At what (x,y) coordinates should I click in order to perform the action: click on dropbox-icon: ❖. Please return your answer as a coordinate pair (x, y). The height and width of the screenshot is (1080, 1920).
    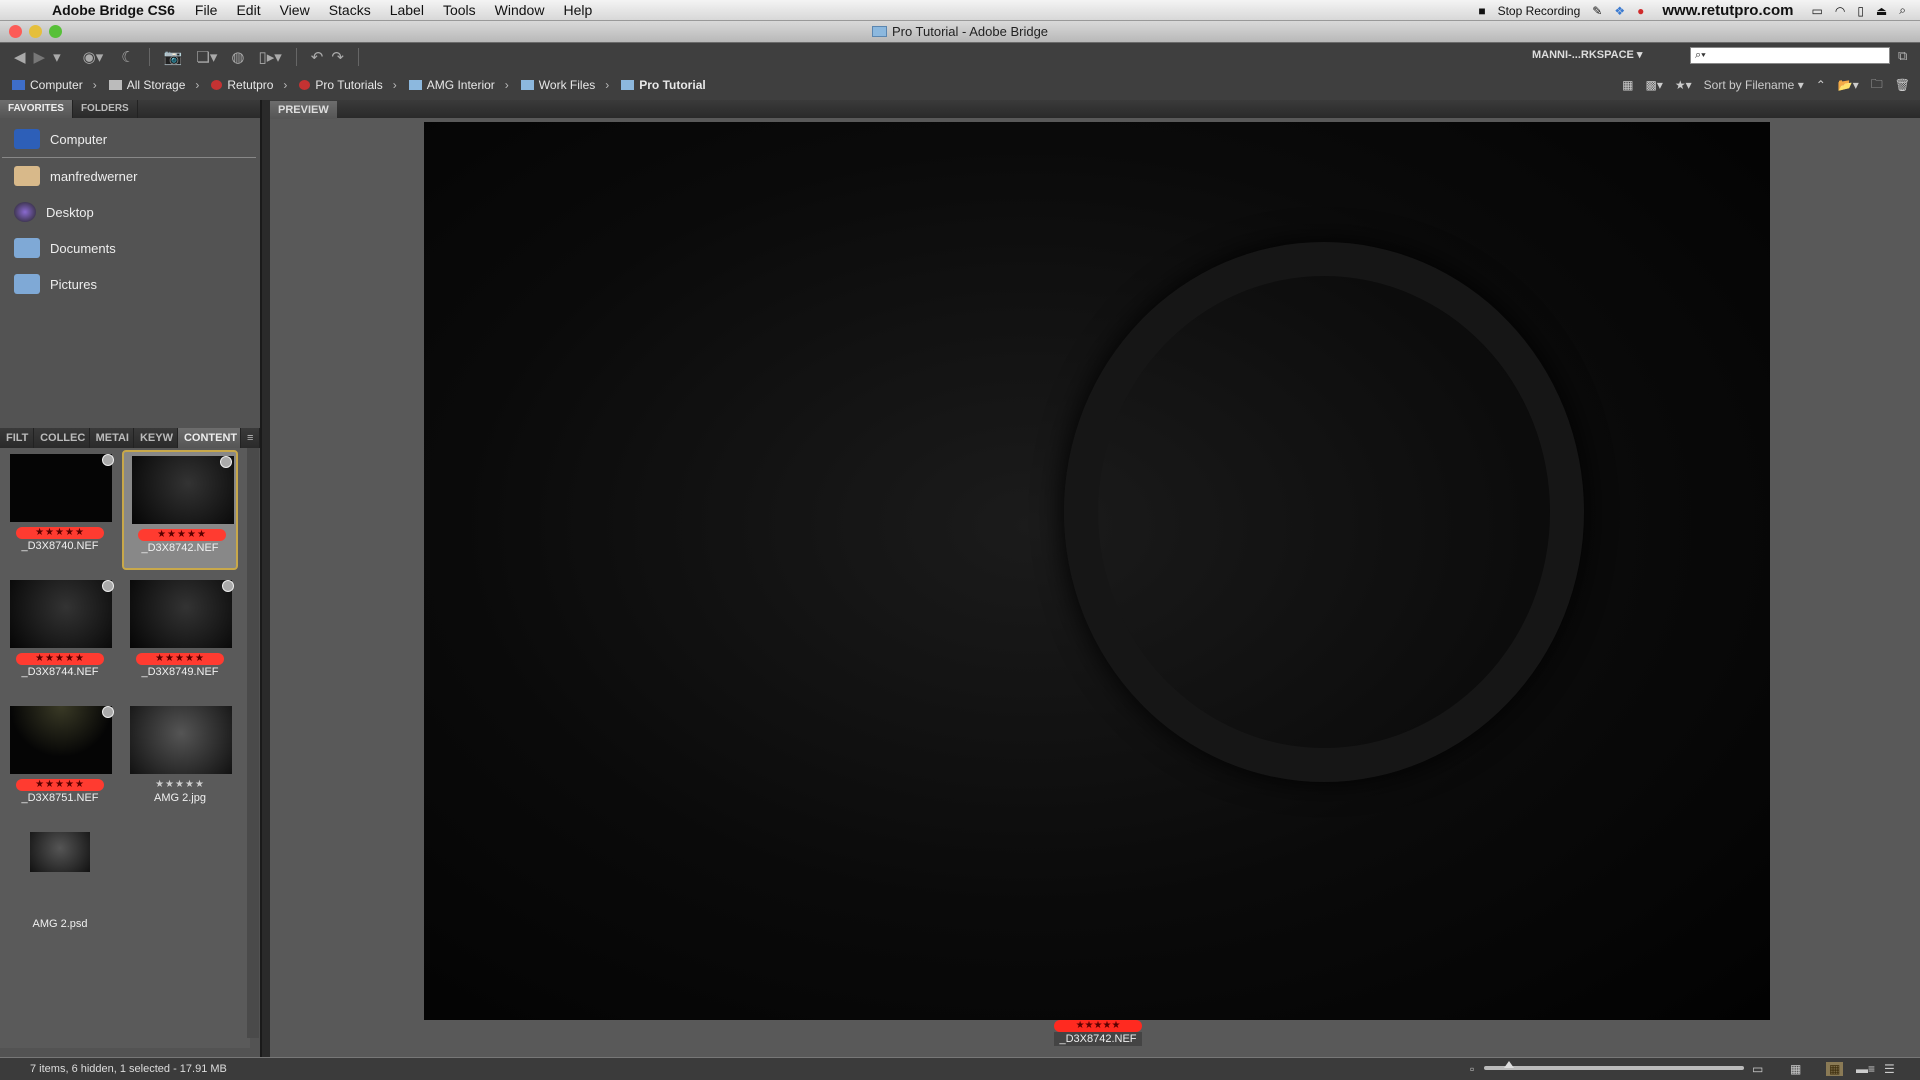
    Looking at the image, I should click on (1619, 11).